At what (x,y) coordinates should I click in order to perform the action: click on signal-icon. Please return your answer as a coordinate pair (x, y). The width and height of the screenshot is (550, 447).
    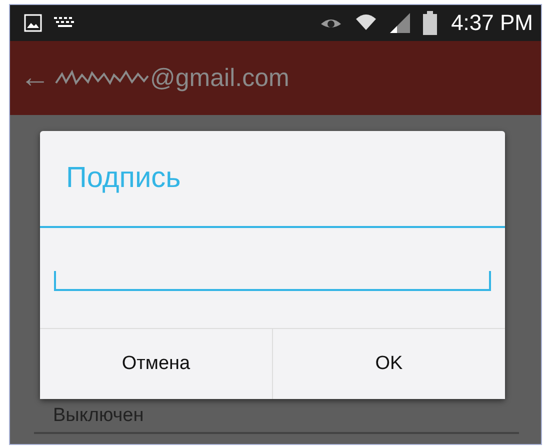
    Looking at the image, I should click on (400, 23).